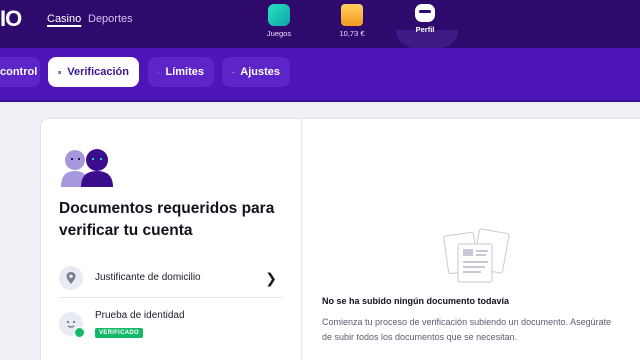 This screenshot has height=360, width=640. I want to click on tab-limits-label: Límites, so click(184, 72).